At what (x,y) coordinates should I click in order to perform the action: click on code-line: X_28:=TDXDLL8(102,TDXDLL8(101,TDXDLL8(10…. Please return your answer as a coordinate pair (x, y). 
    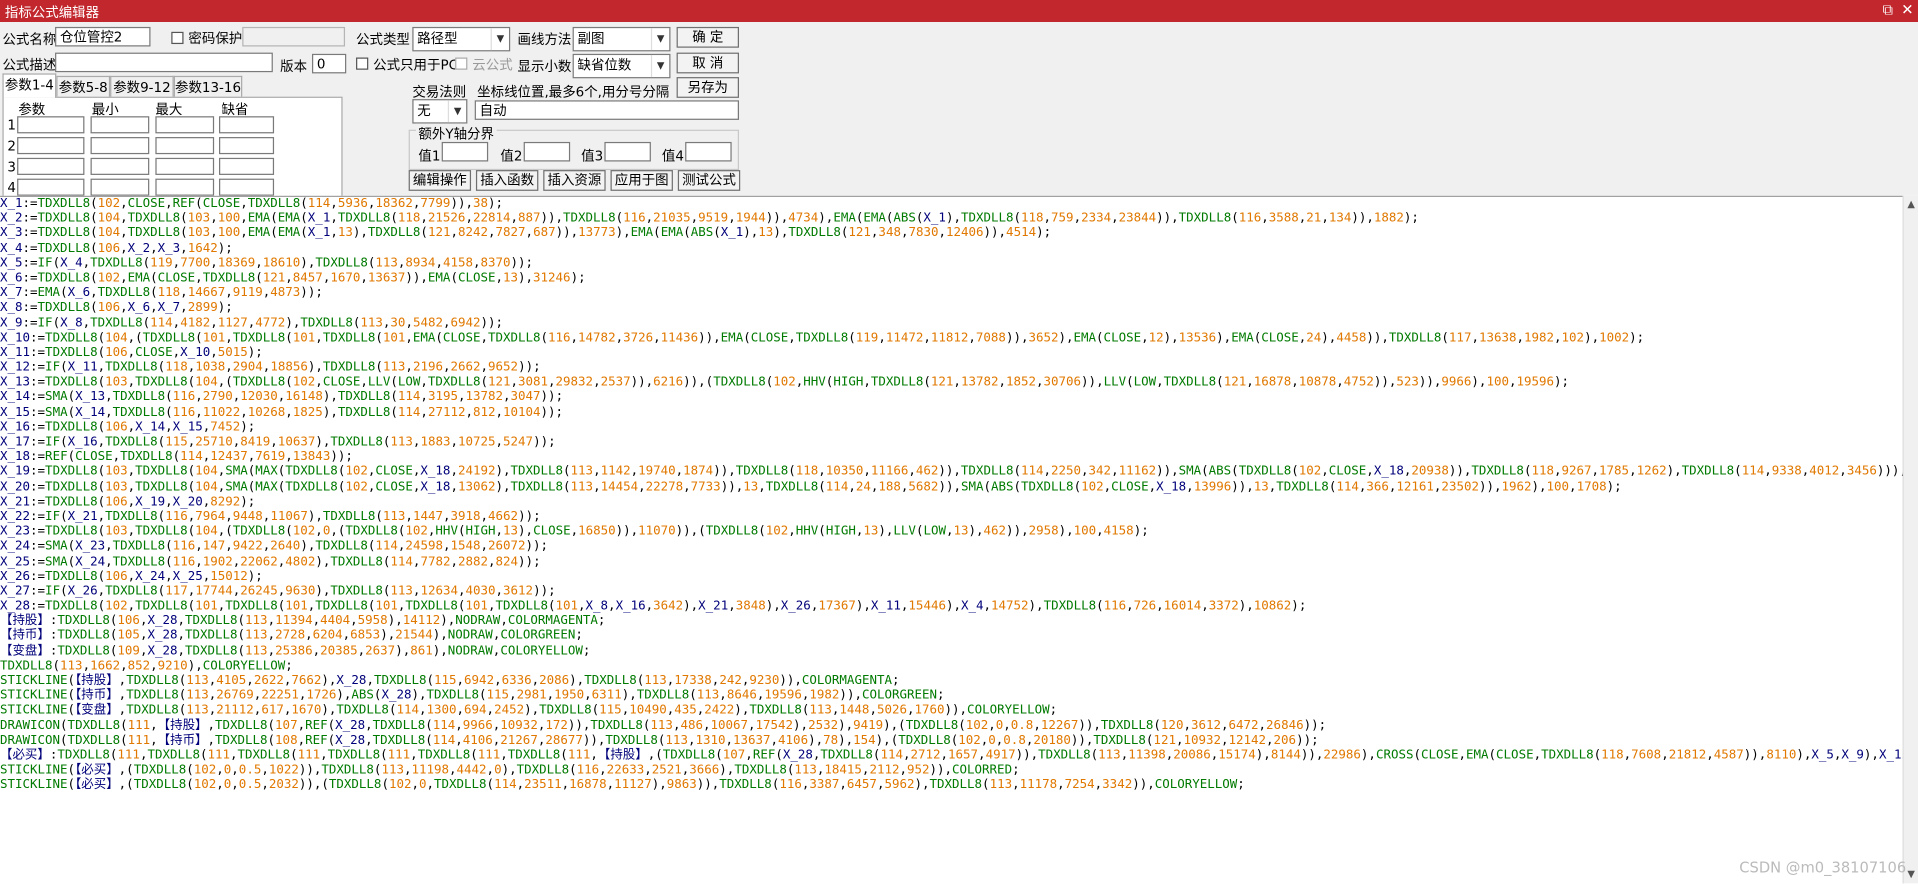
    Looking at the image, I should click on (653, 606).